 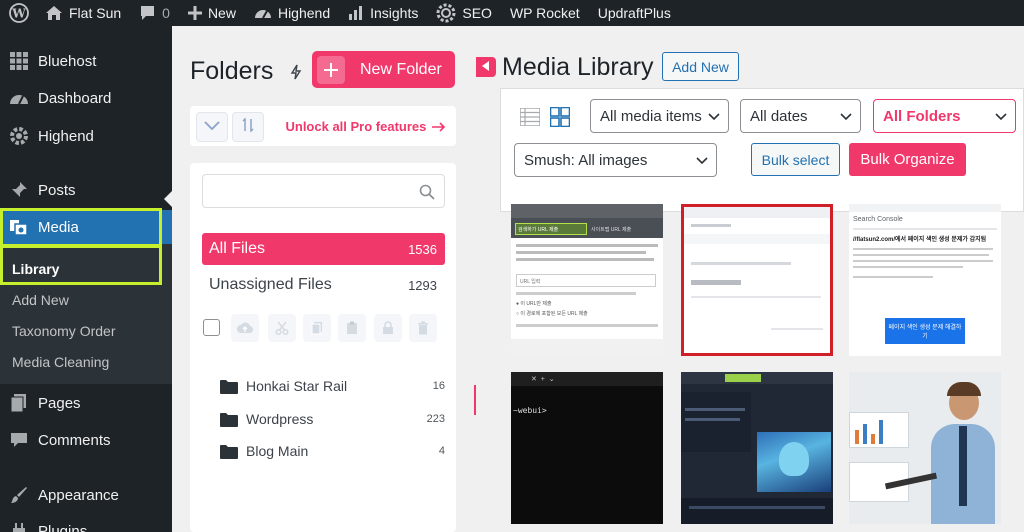 I want to click on sort-arrows-icon, so click(x=248, y=126).